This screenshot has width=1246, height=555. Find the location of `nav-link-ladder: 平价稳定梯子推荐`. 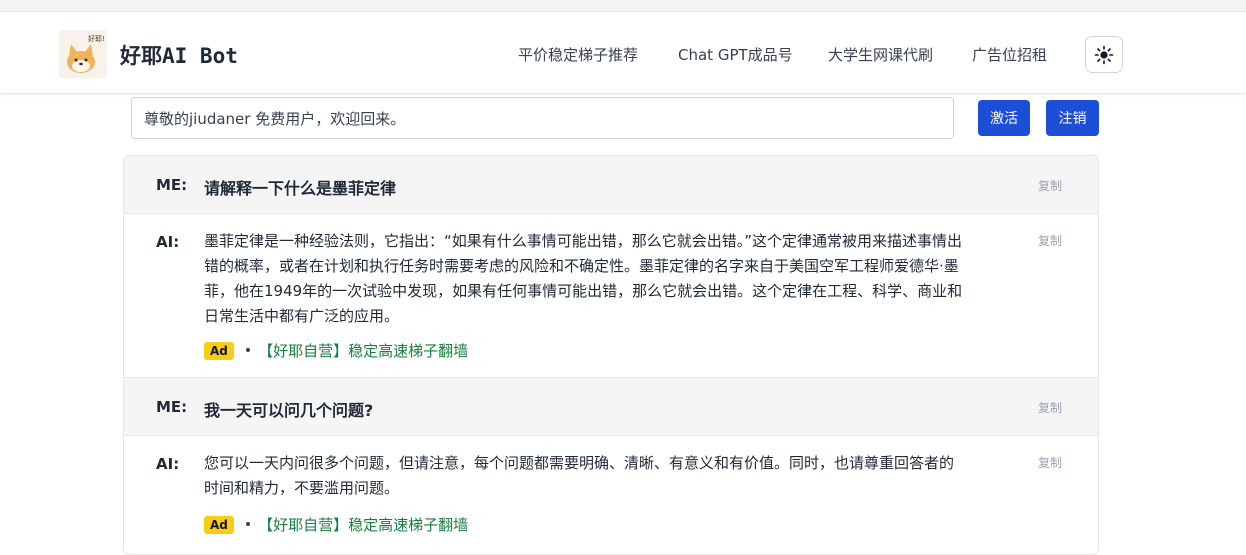

nav-link-ladder: 平价稳定梯子推荐 is located at coordinates (578, 54).